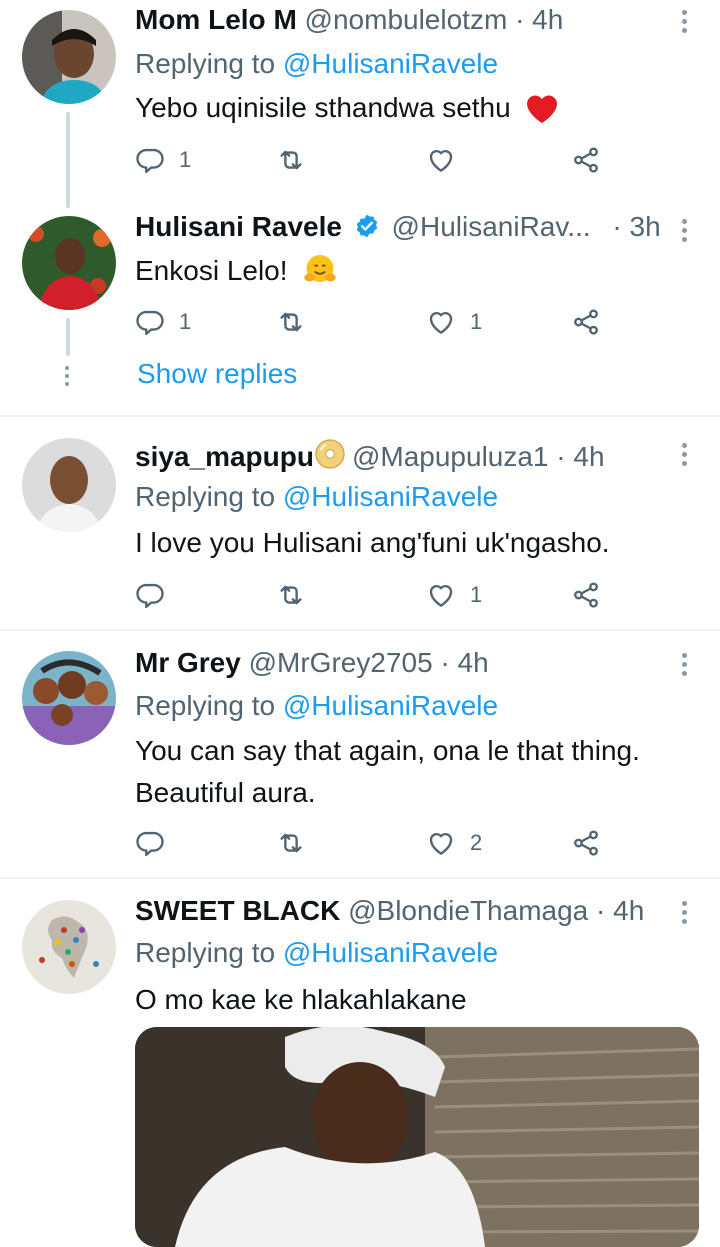 This screenshot has height=1247, width=720. I want to click on display-name: Hulisani Ravele, so click(238, 226).